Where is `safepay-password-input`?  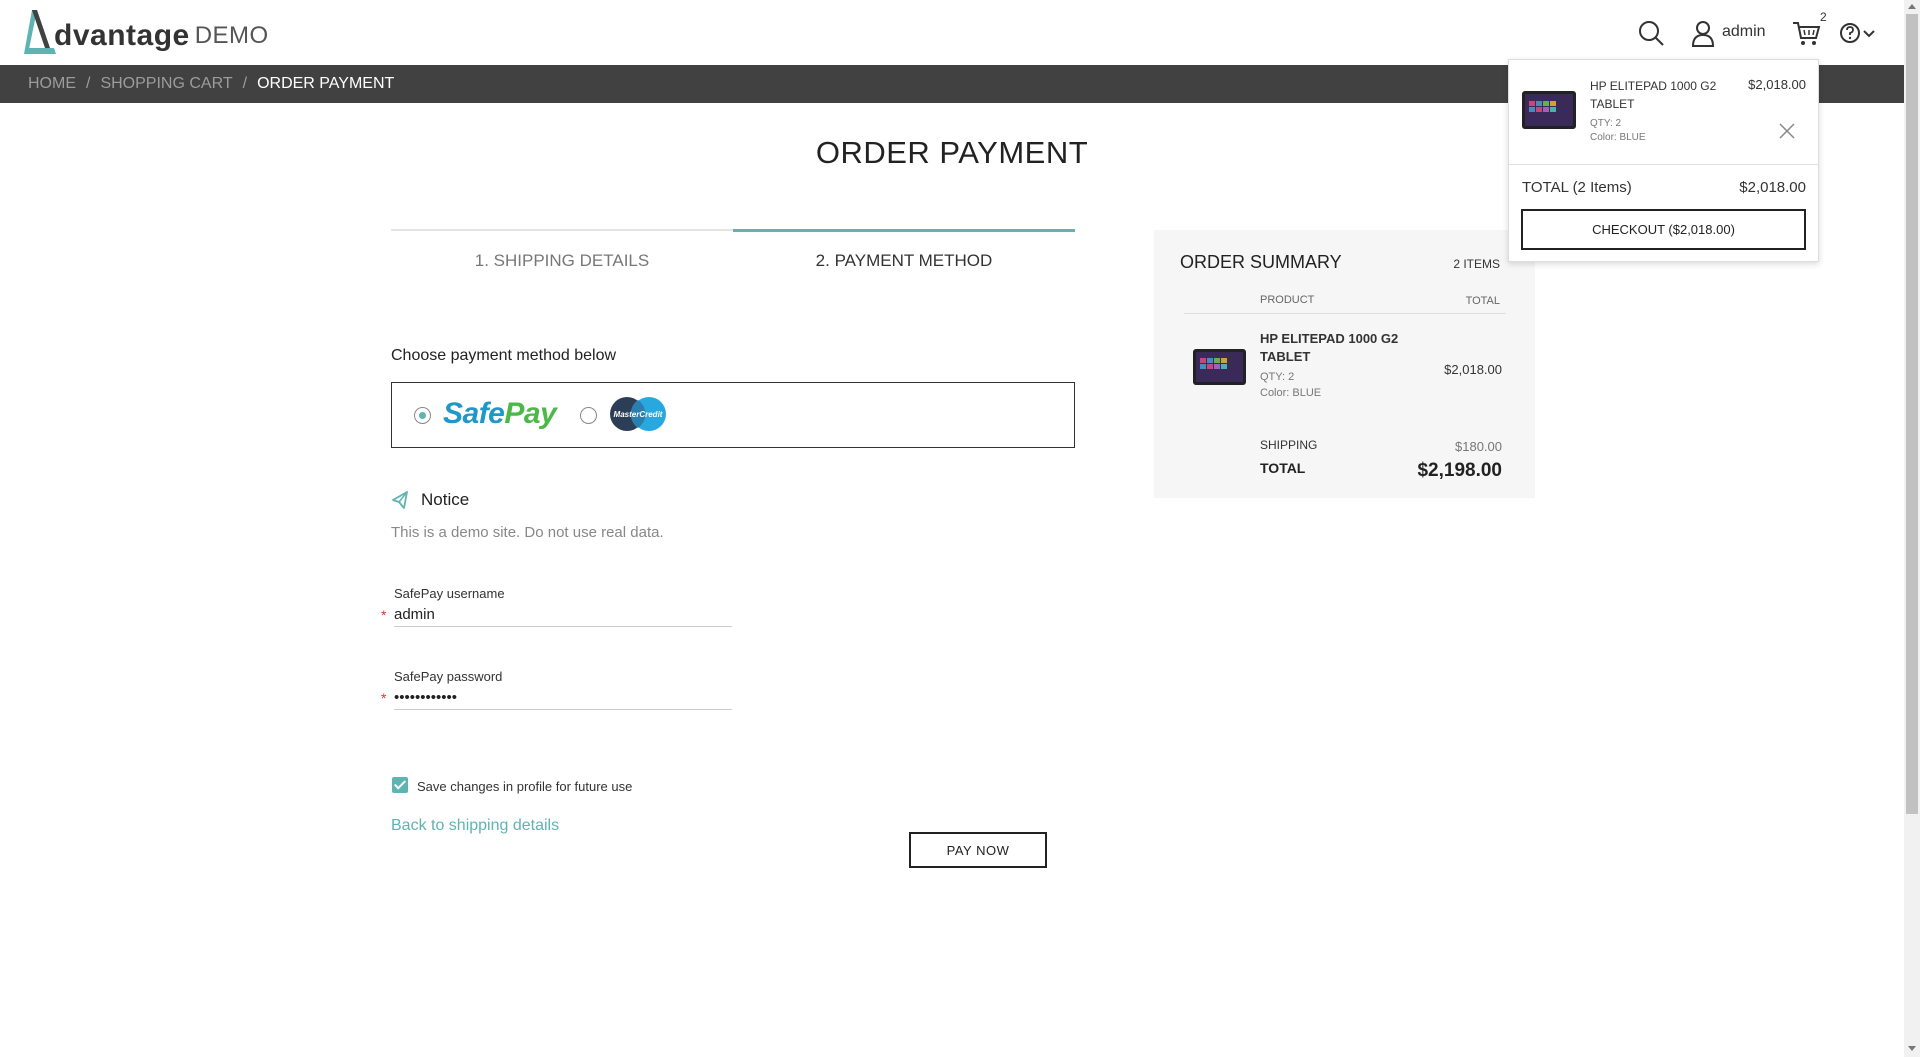 safepay-password-input is located at coordinates (563, 698).